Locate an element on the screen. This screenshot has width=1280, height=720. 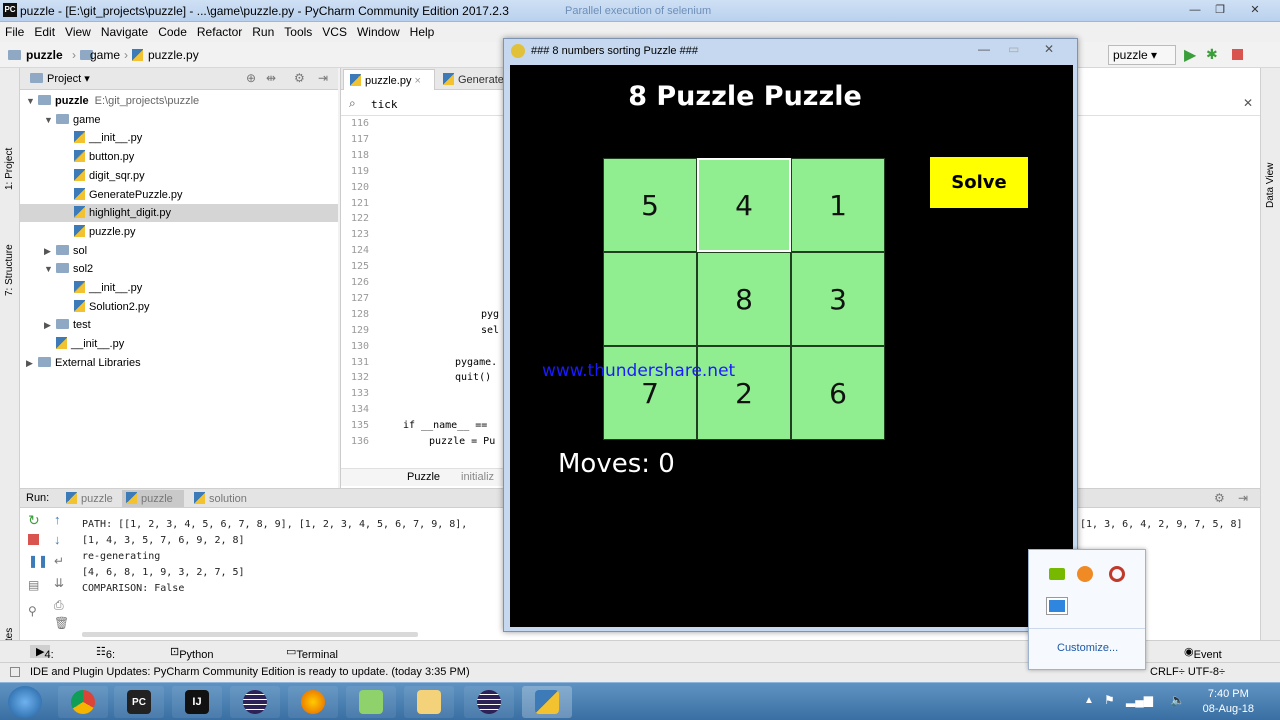
run-icon: ▶ is located at coordinates (1190, 55).